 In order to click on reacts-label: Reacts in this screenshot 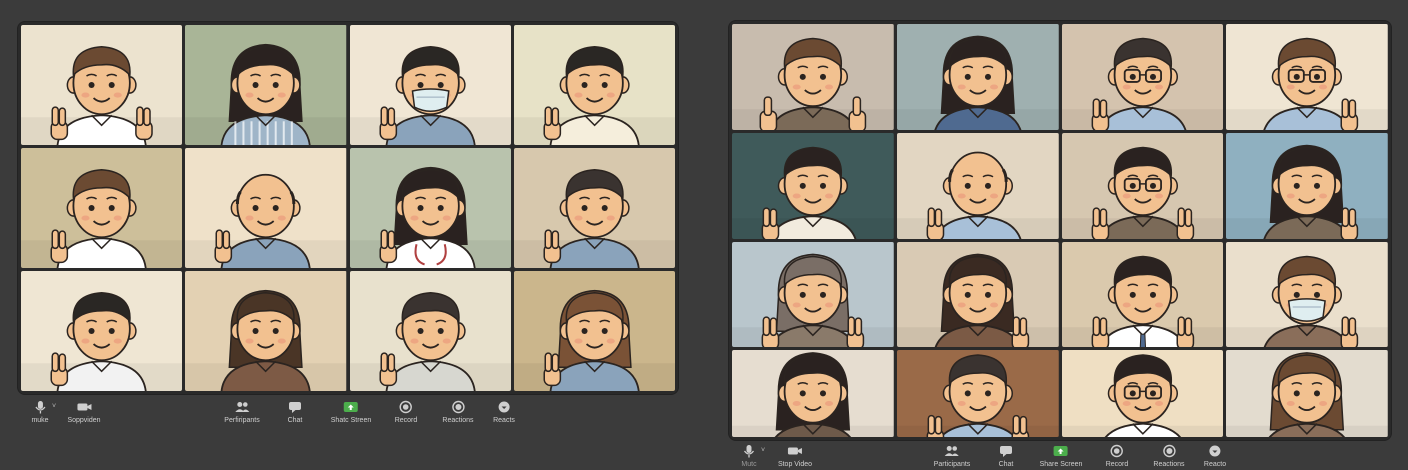, I will do `click(504, 420)`.